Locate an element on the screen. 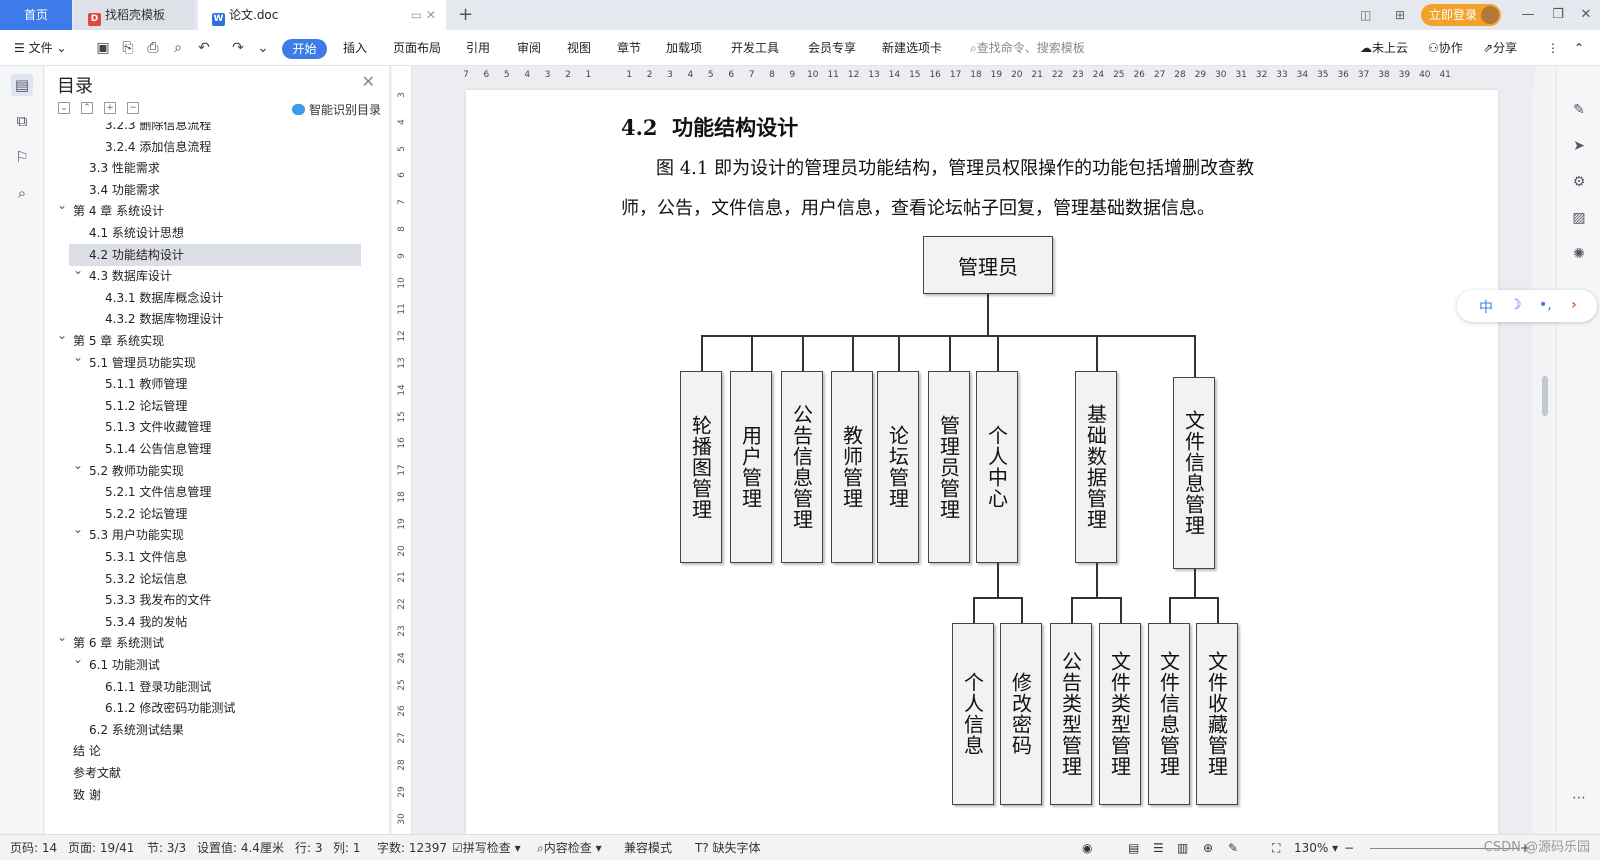 This screenshot has height=860, width=1600. tab-insert: 插入 is located at coordinates (355, 48).